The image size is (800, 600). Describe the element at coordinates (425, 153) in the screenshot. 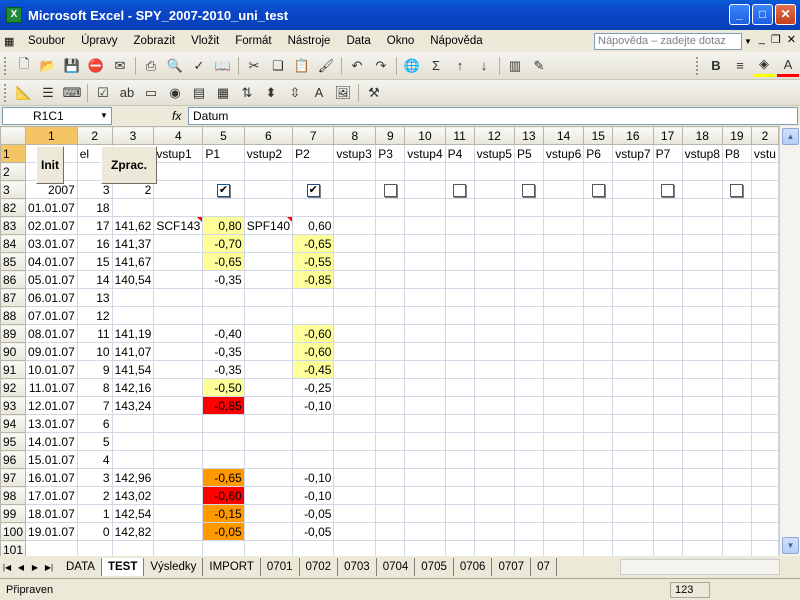

I see `cell: vstup4` at that location.